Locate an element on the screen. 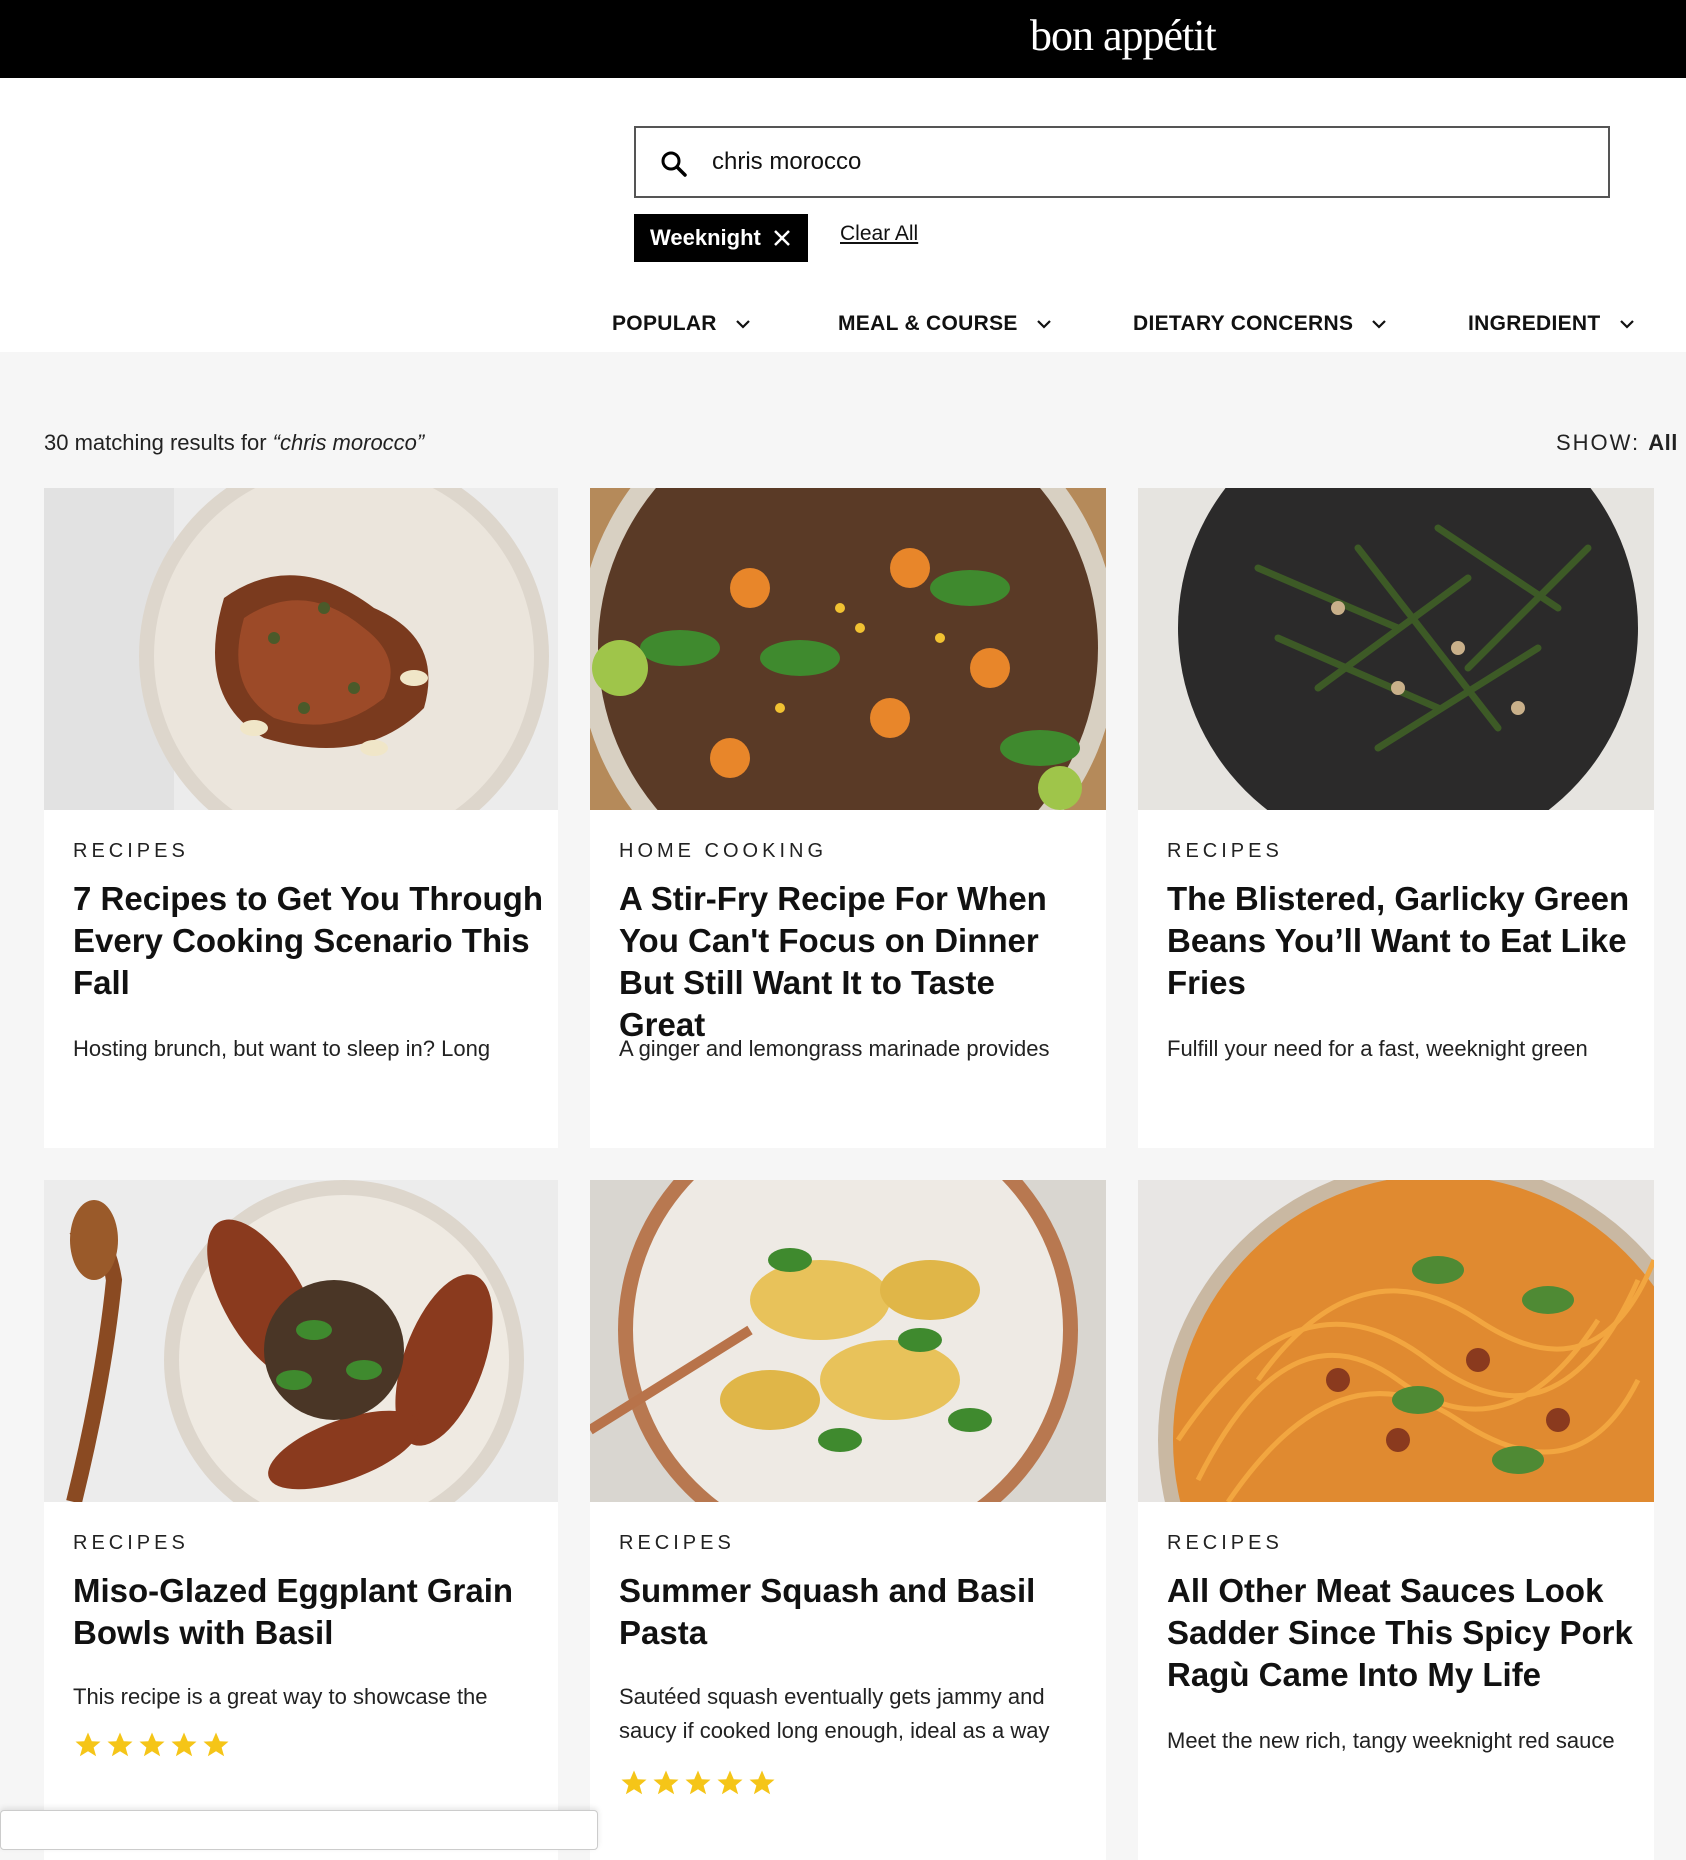 The height and width of the screenshot is (1860, 1686). search-box is located at coordinates (1122, 162).